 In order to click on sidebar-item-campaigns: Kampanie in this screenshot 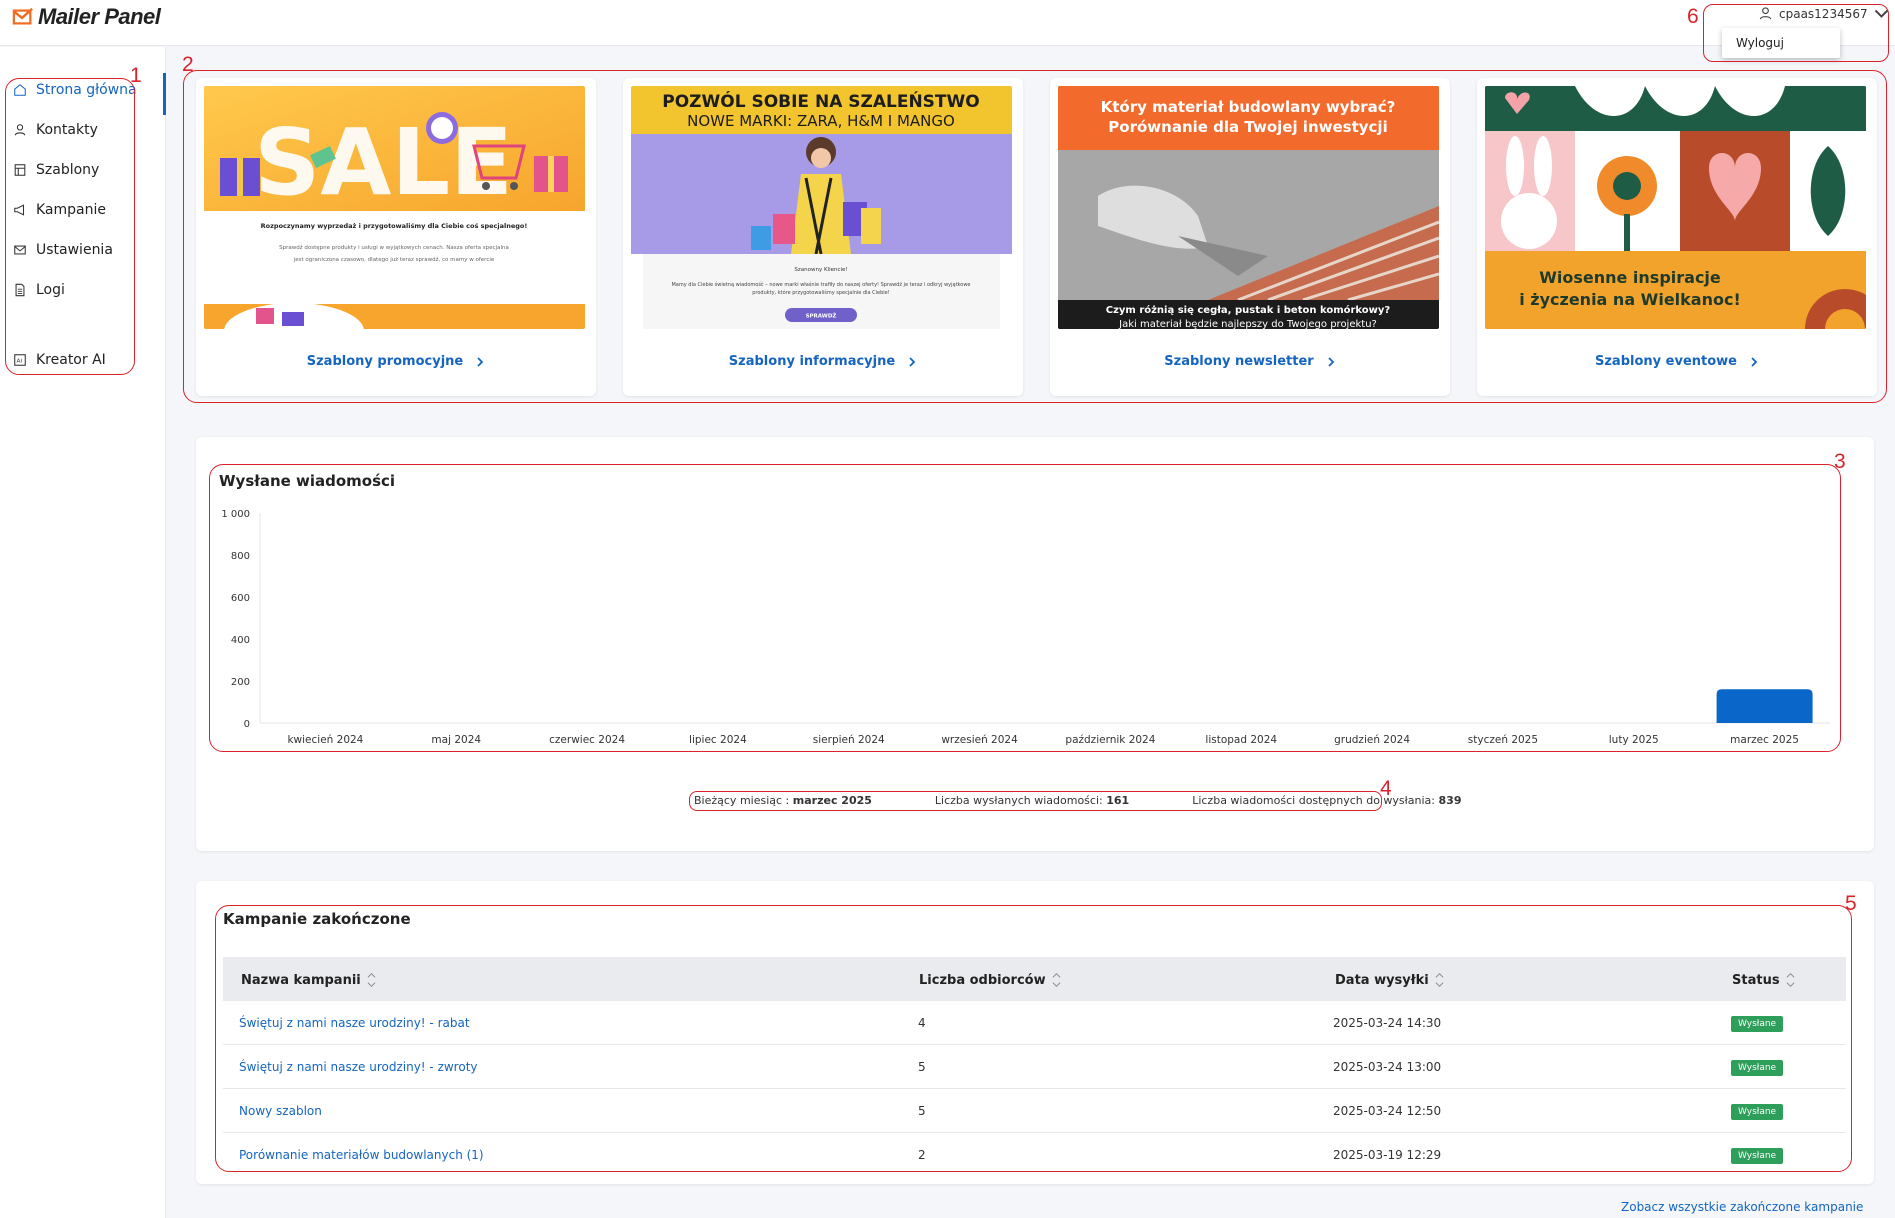, I will do `click(83, 210)`.